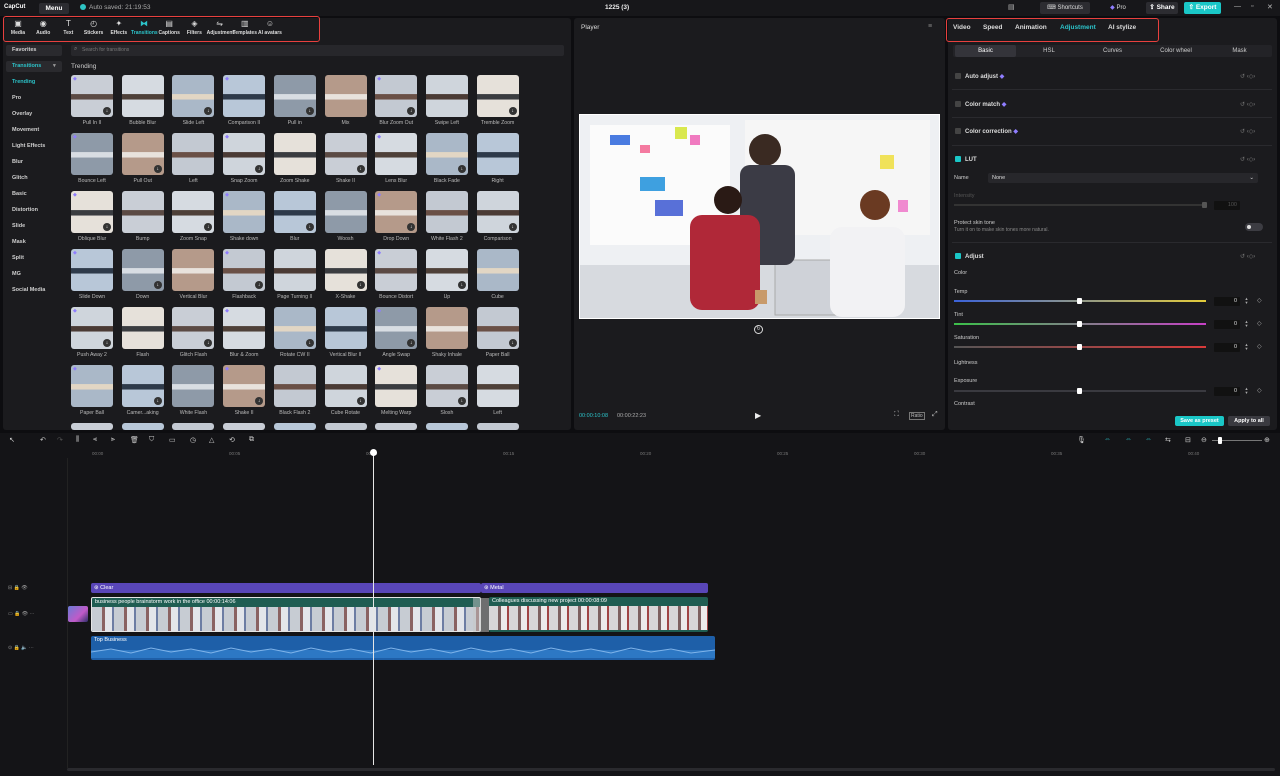 The height and width of the screenshot is (776, 1280). Describe the element at coordinates (78, 614) in the screenshot. I see `cover-thumbnail` at that location.